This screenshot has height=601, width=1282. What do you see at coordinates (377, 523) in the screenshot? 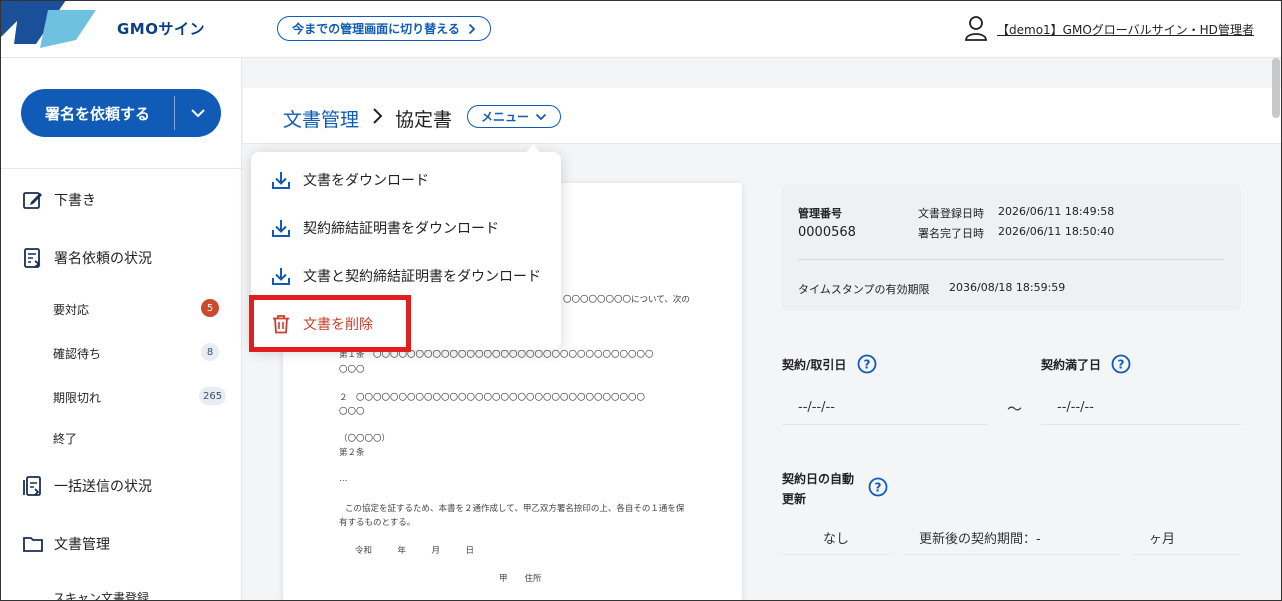
I see `doc-line: 有するものとする。` at bounding box center [377, 523].